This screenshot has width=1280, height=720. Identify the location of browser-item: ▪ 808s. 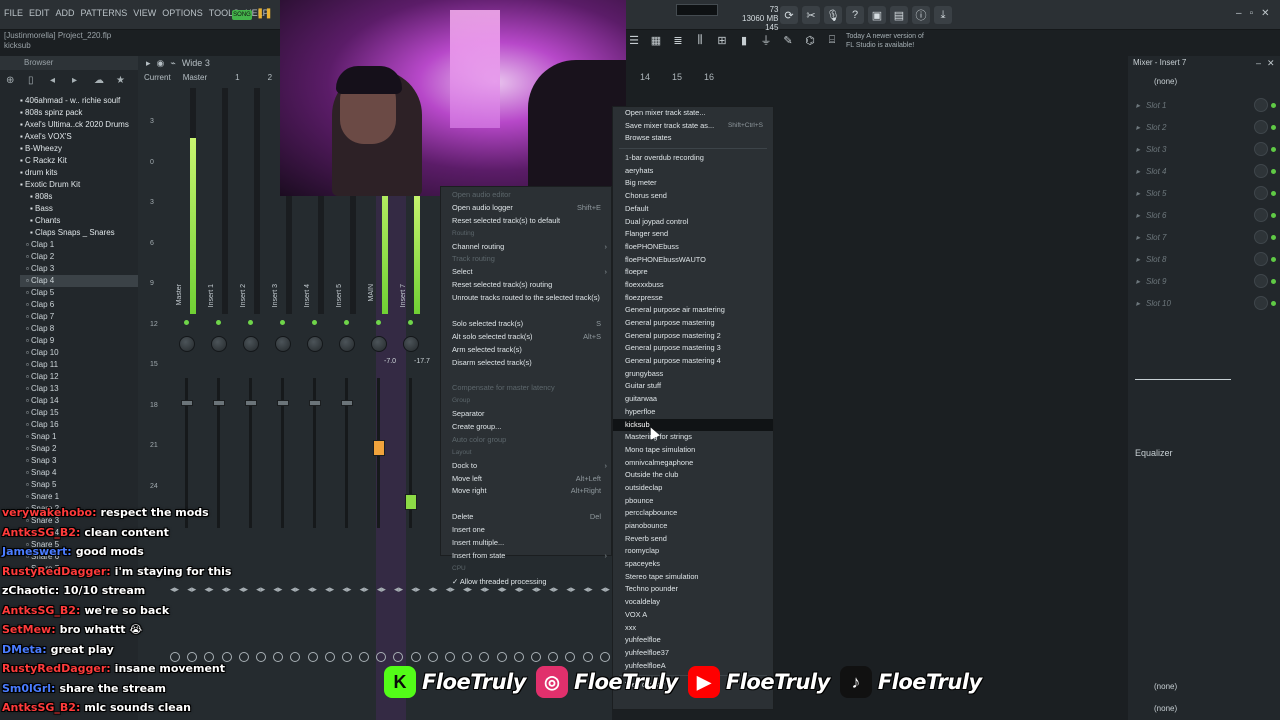
(79, 197).